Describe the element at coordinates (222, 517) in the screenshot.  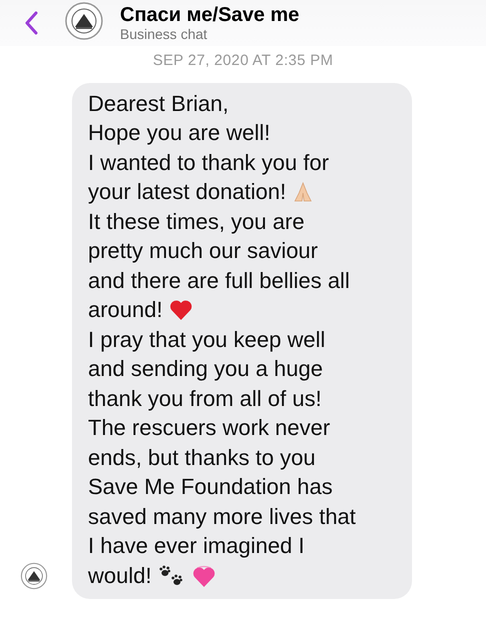
I see `message-line: saved many more lives that` at that location.